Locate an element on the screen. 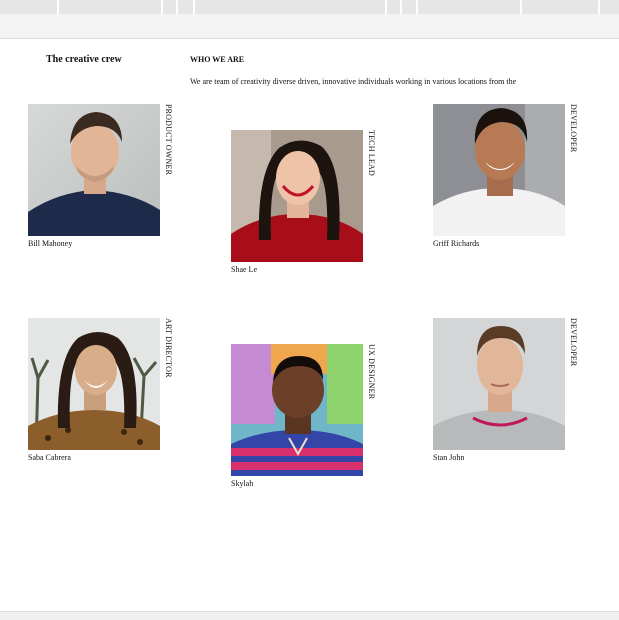 The width and height of the screenshot is (619, 620). team-member-card: UX DESIGNER Skylah is located at coordinates (311, 419).